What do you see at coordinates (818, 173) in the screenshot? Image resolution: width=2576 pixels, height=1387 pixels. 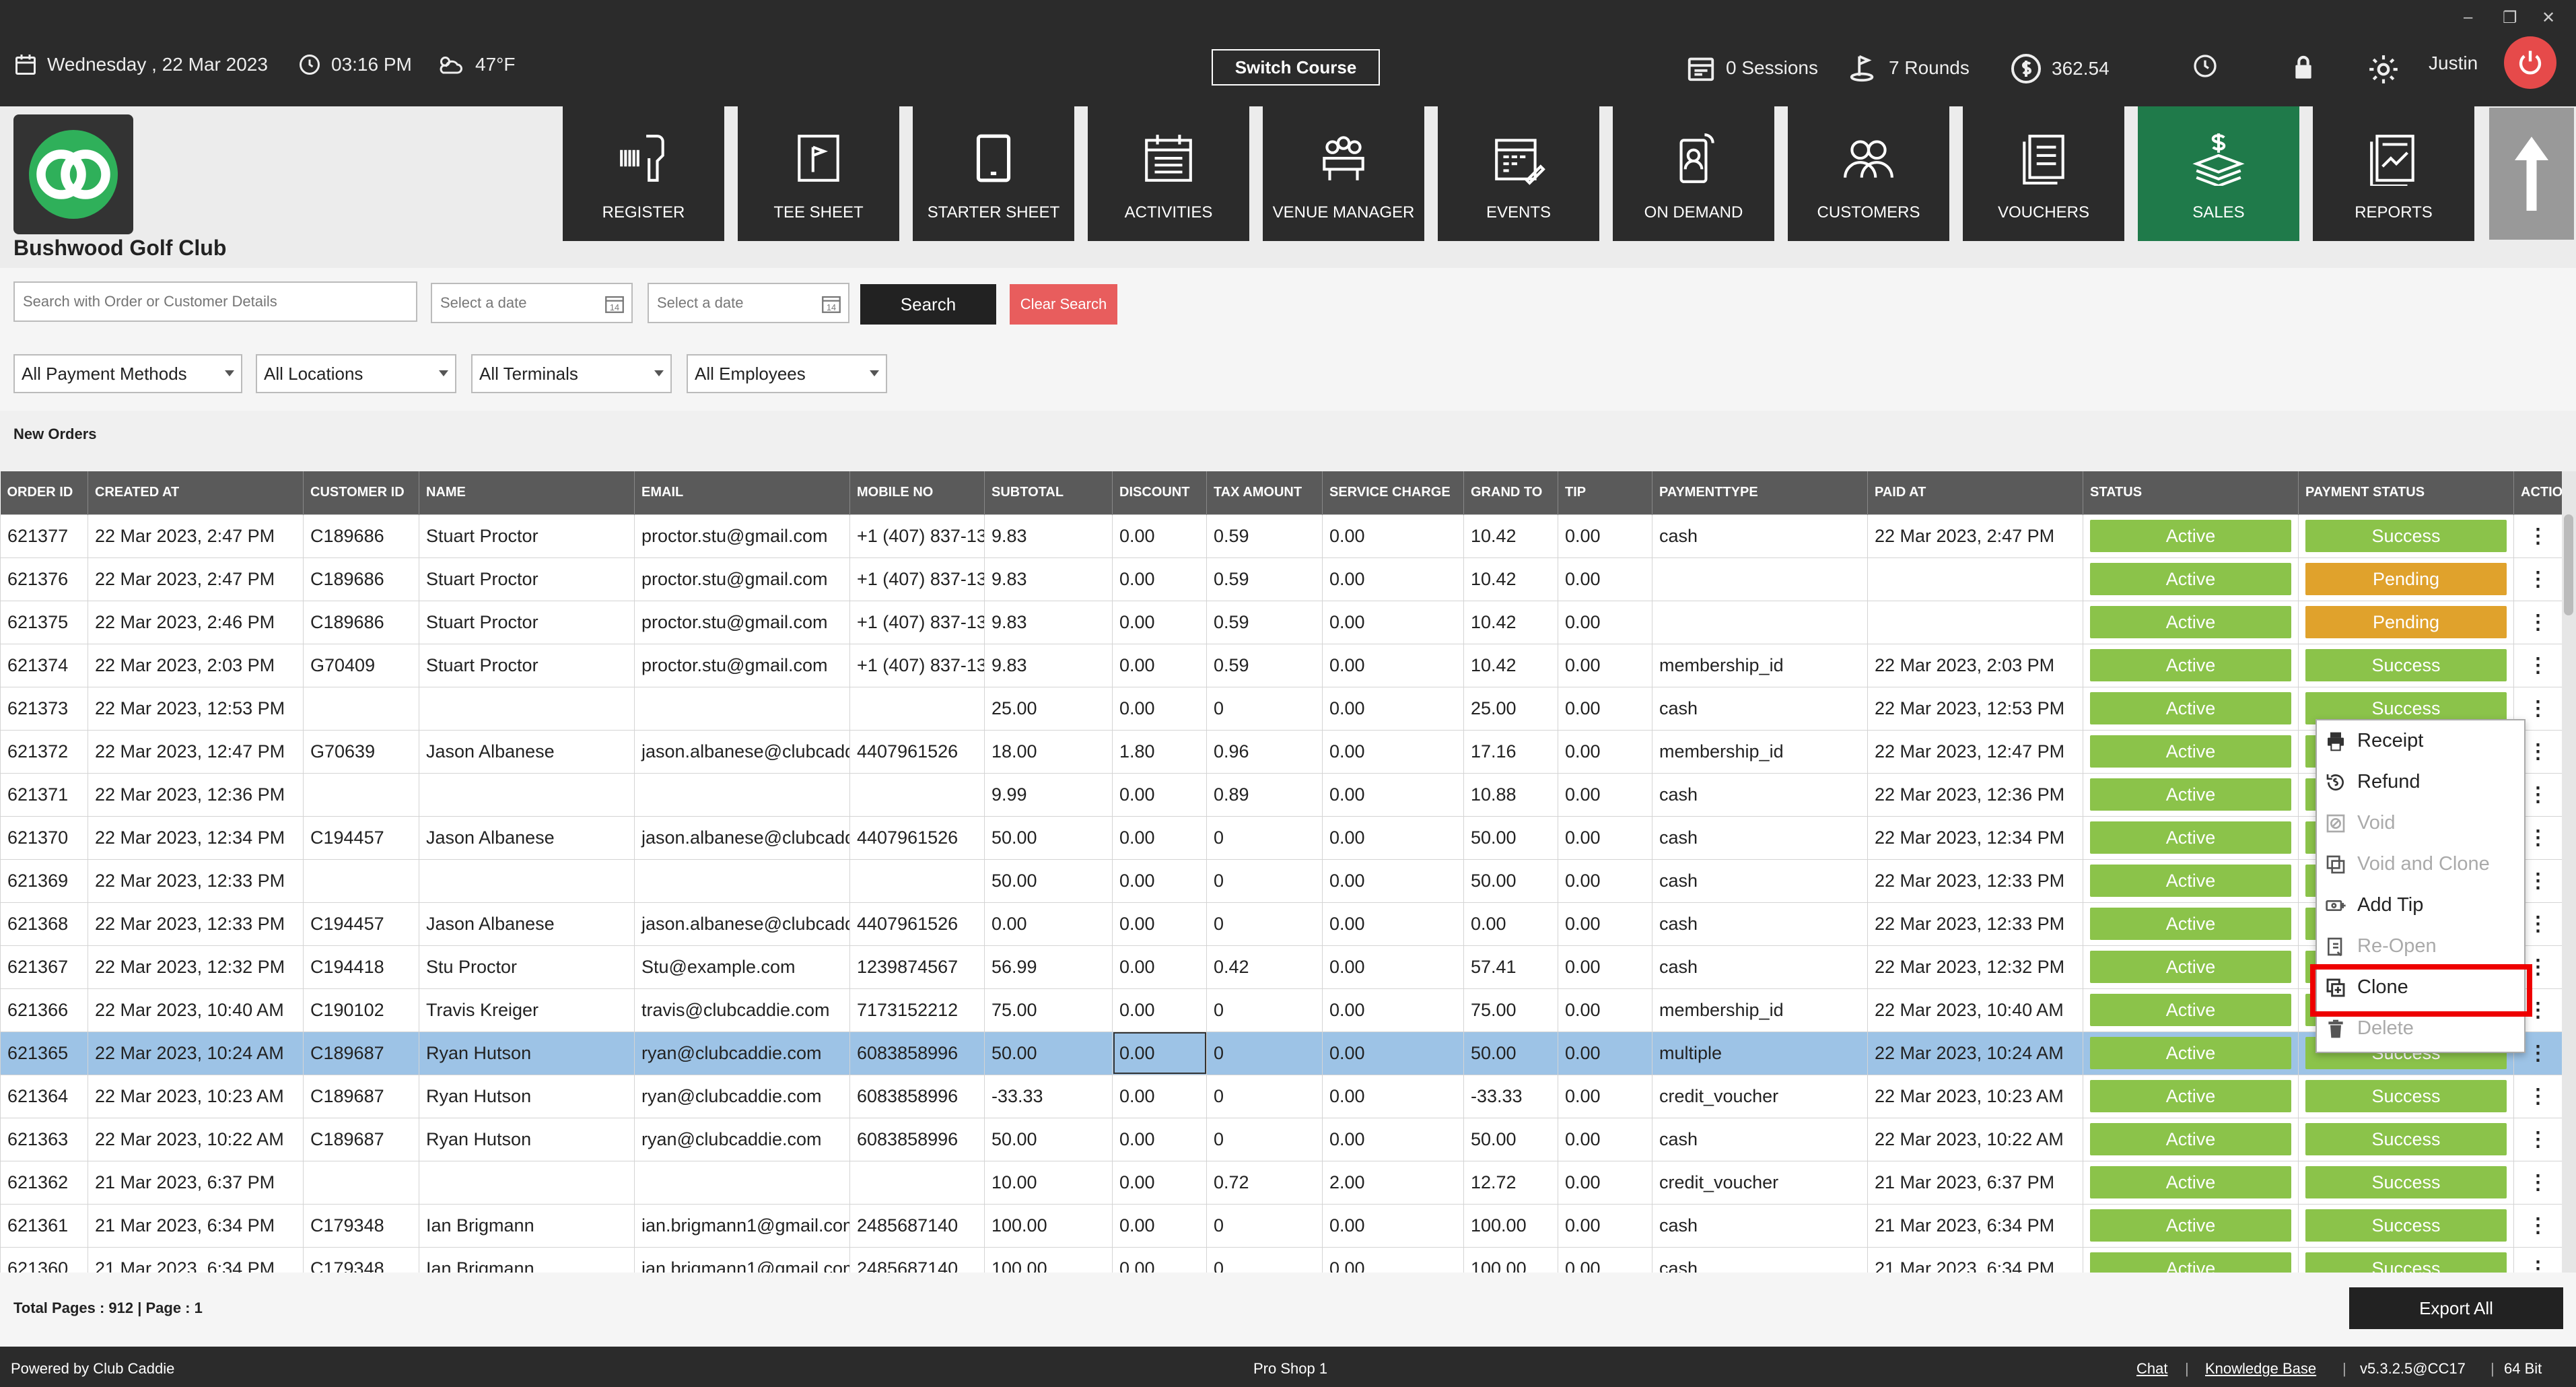 I see `nav-tee-sheet: TEE SHEET` at bounding box center [818, 173].